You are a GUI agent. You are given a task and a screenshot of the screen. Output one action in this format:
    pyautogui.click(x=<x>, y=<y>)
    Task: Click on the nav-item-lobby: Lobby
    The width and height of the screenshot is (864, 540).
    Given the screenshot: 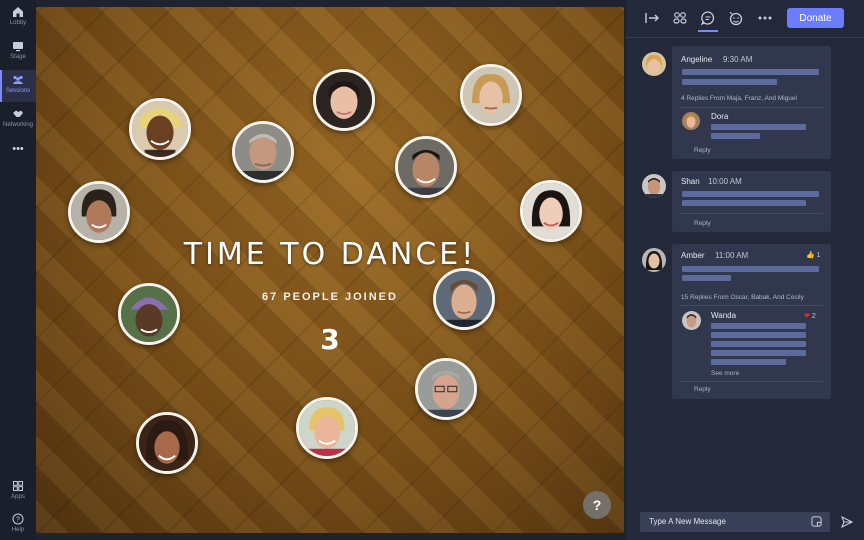 What is the action you would take?
    pyautogui.click(x=18, y=21)
    